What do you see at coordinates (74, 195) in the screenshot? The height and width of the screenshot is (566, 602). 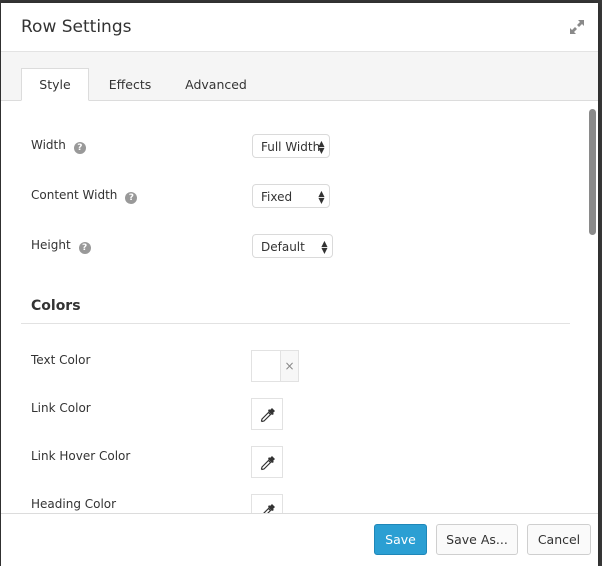 I see `content-width-label-text: Content Width` at bounding box center [74, 195].